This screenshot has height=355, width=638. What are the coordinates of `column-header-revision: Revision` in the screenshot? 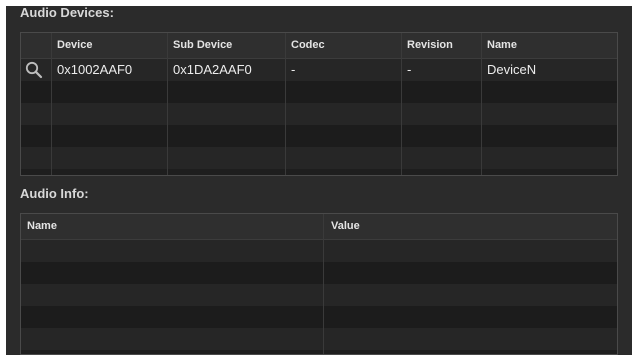 It's located at (430, 45).